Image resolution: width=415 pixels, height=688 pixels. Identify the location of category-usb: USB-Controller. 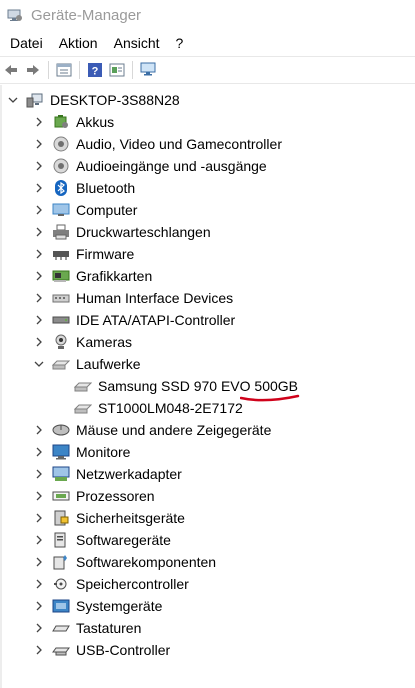
(101, 650).